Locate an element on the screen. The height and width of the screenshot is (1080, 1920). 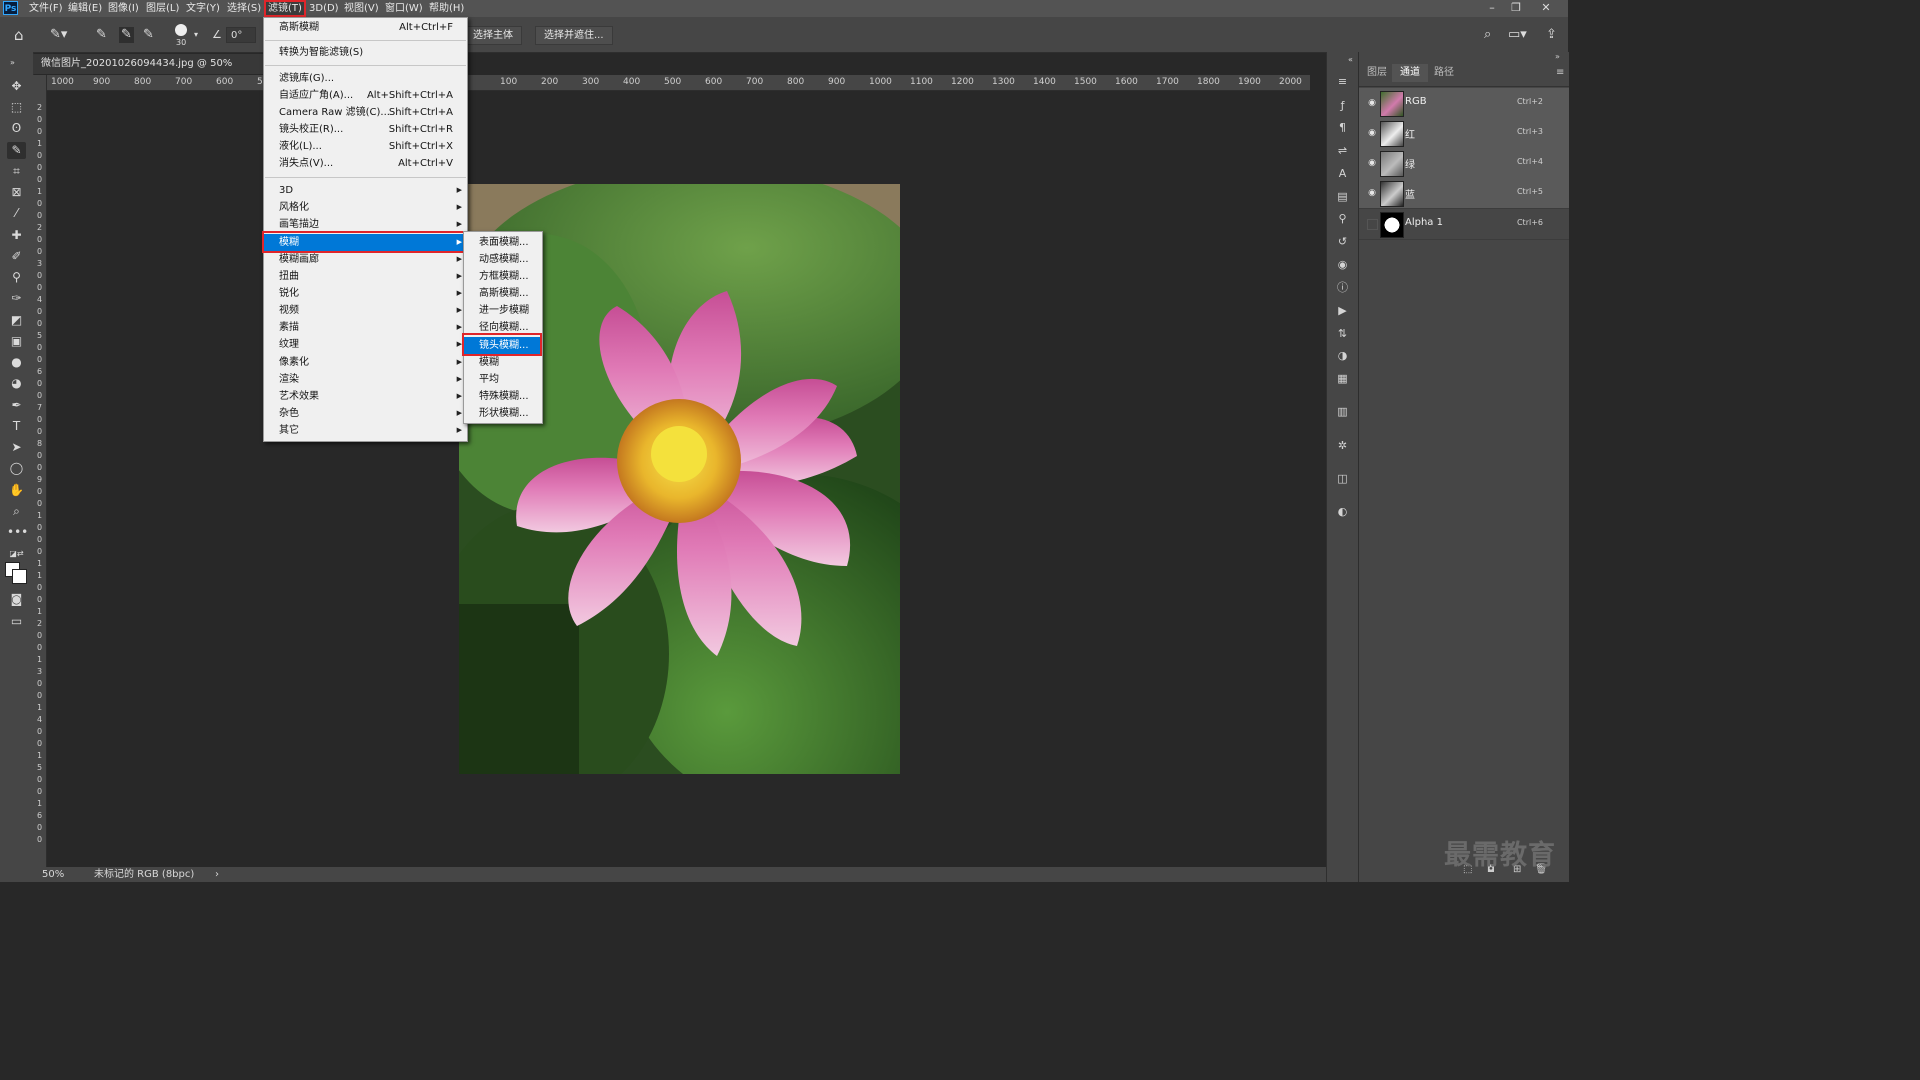
search-icon: ⌕ is located at coordinates (1487, 35).